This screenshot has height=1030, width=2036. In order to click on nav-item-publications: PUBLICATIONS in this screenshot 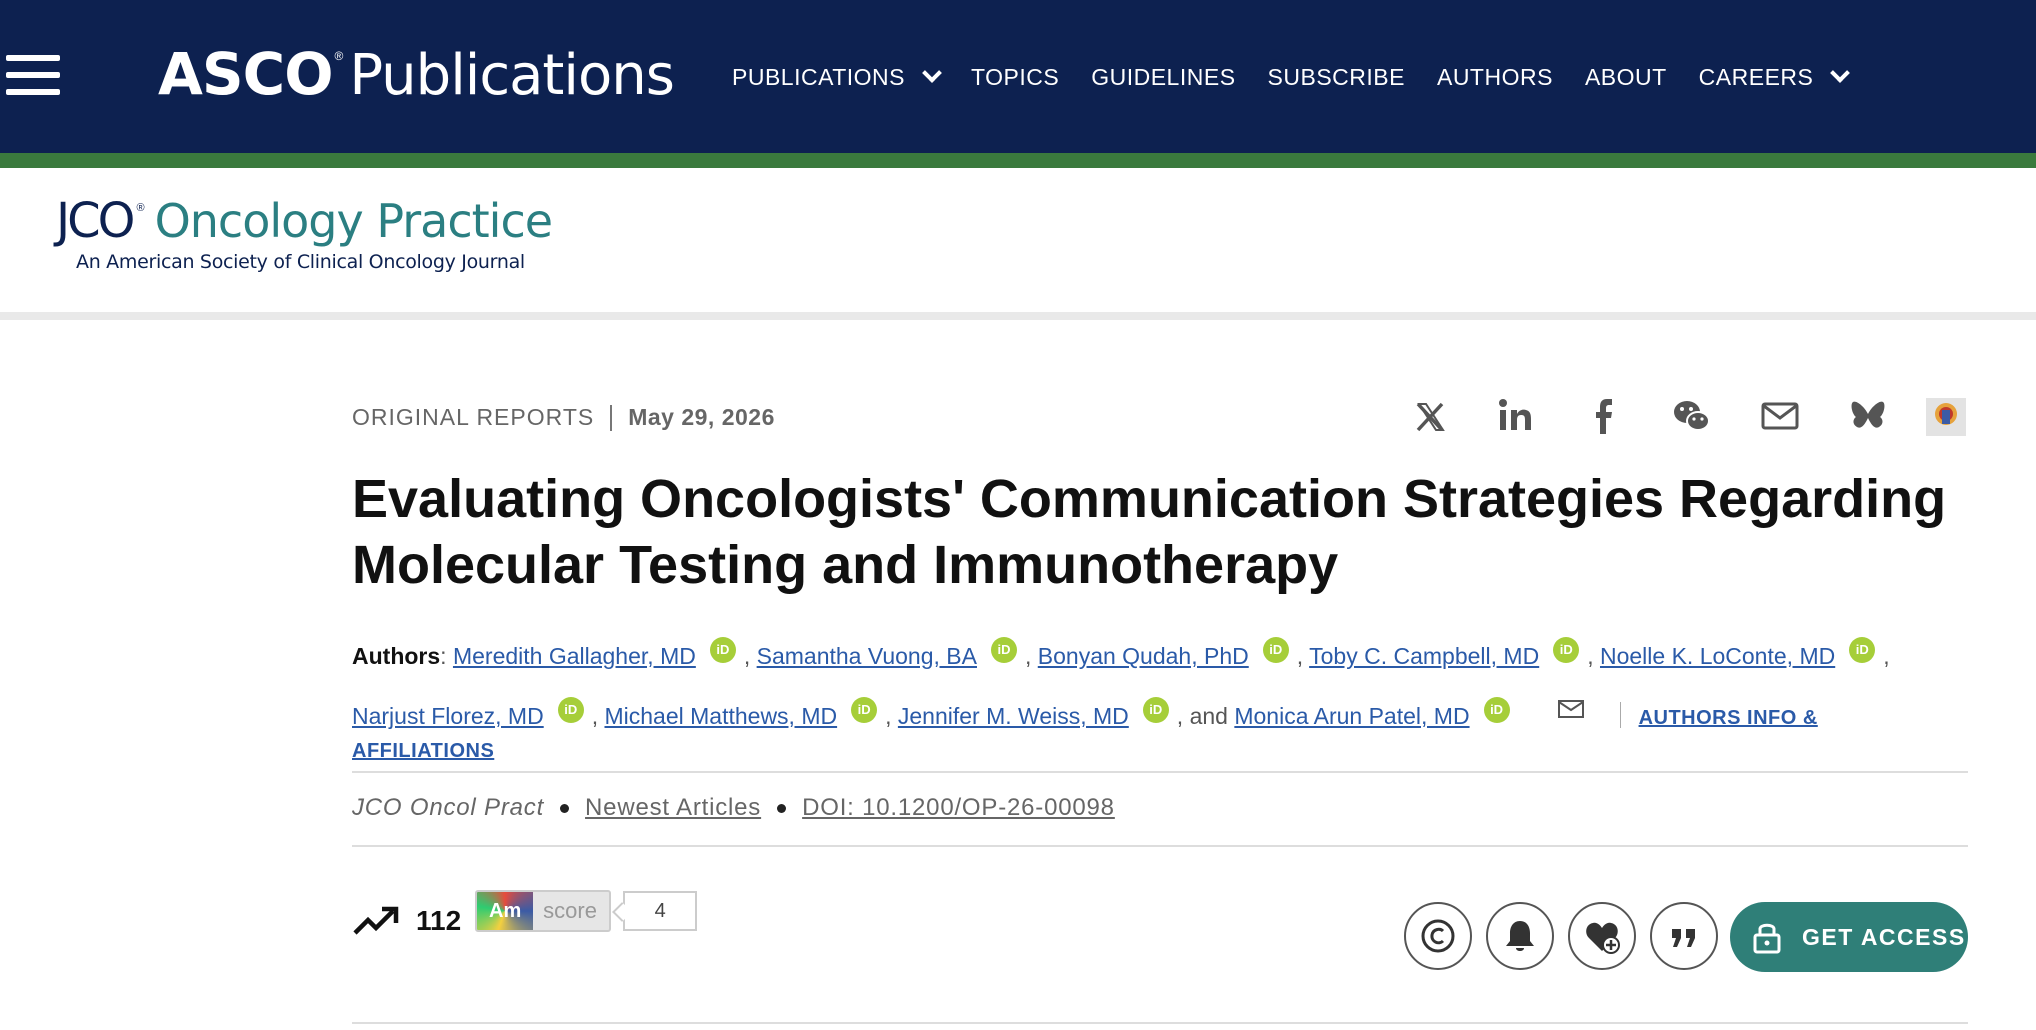, I will do `click(837, 76)`.